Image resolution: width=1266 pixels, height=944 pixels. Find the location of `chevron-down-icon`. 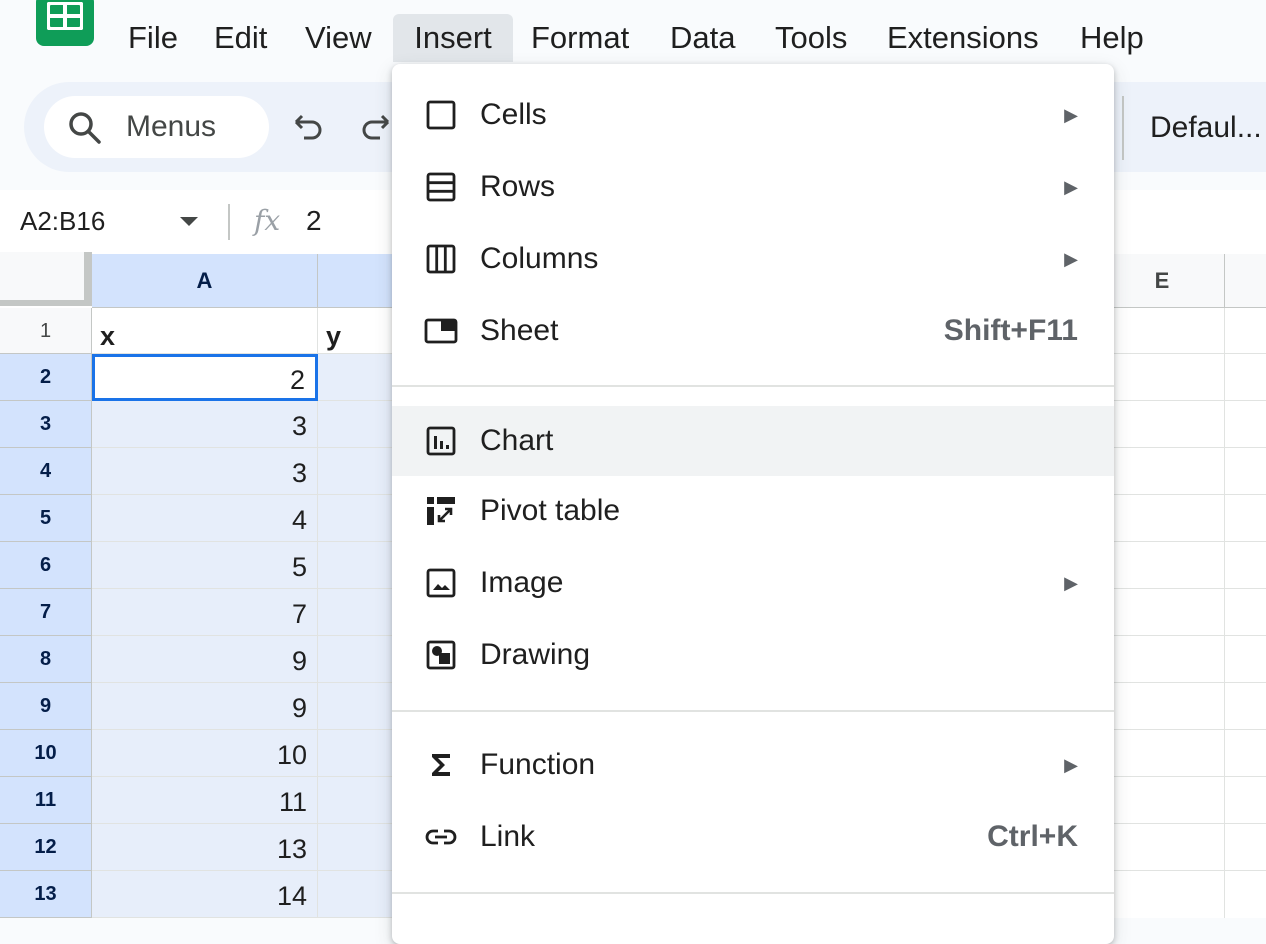

chevron-down-icon is located at coordinates (189, 221).